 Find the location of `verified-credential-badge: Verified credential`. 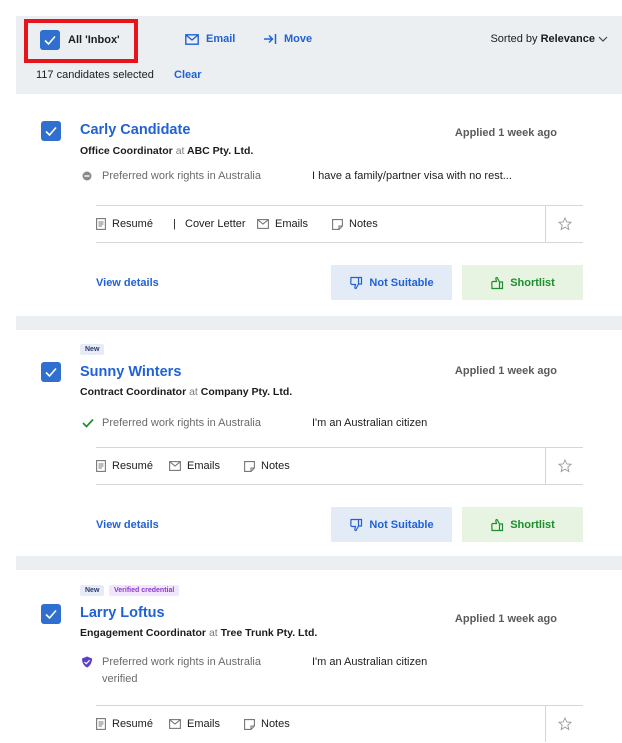

verified-credential-badge: Verified credential is located at coordinates (144, 590).